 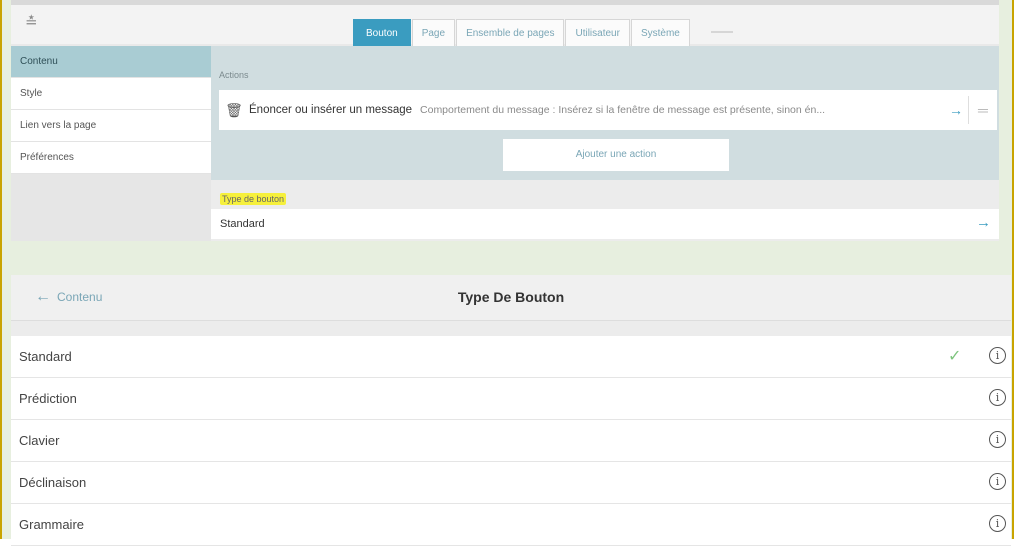 What do you see at coordinates (511, 525) in the screenshot?
I see `option-grammaire: Grammaire i` at bounding box center [511, 525].